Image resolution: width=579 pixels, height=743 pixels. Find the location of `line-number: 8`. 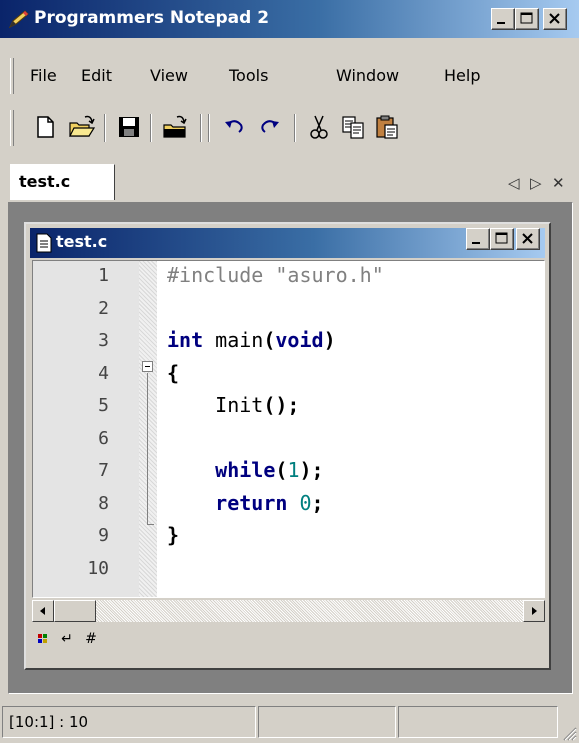

line-number: 8 is located at coordinates (103, 503).